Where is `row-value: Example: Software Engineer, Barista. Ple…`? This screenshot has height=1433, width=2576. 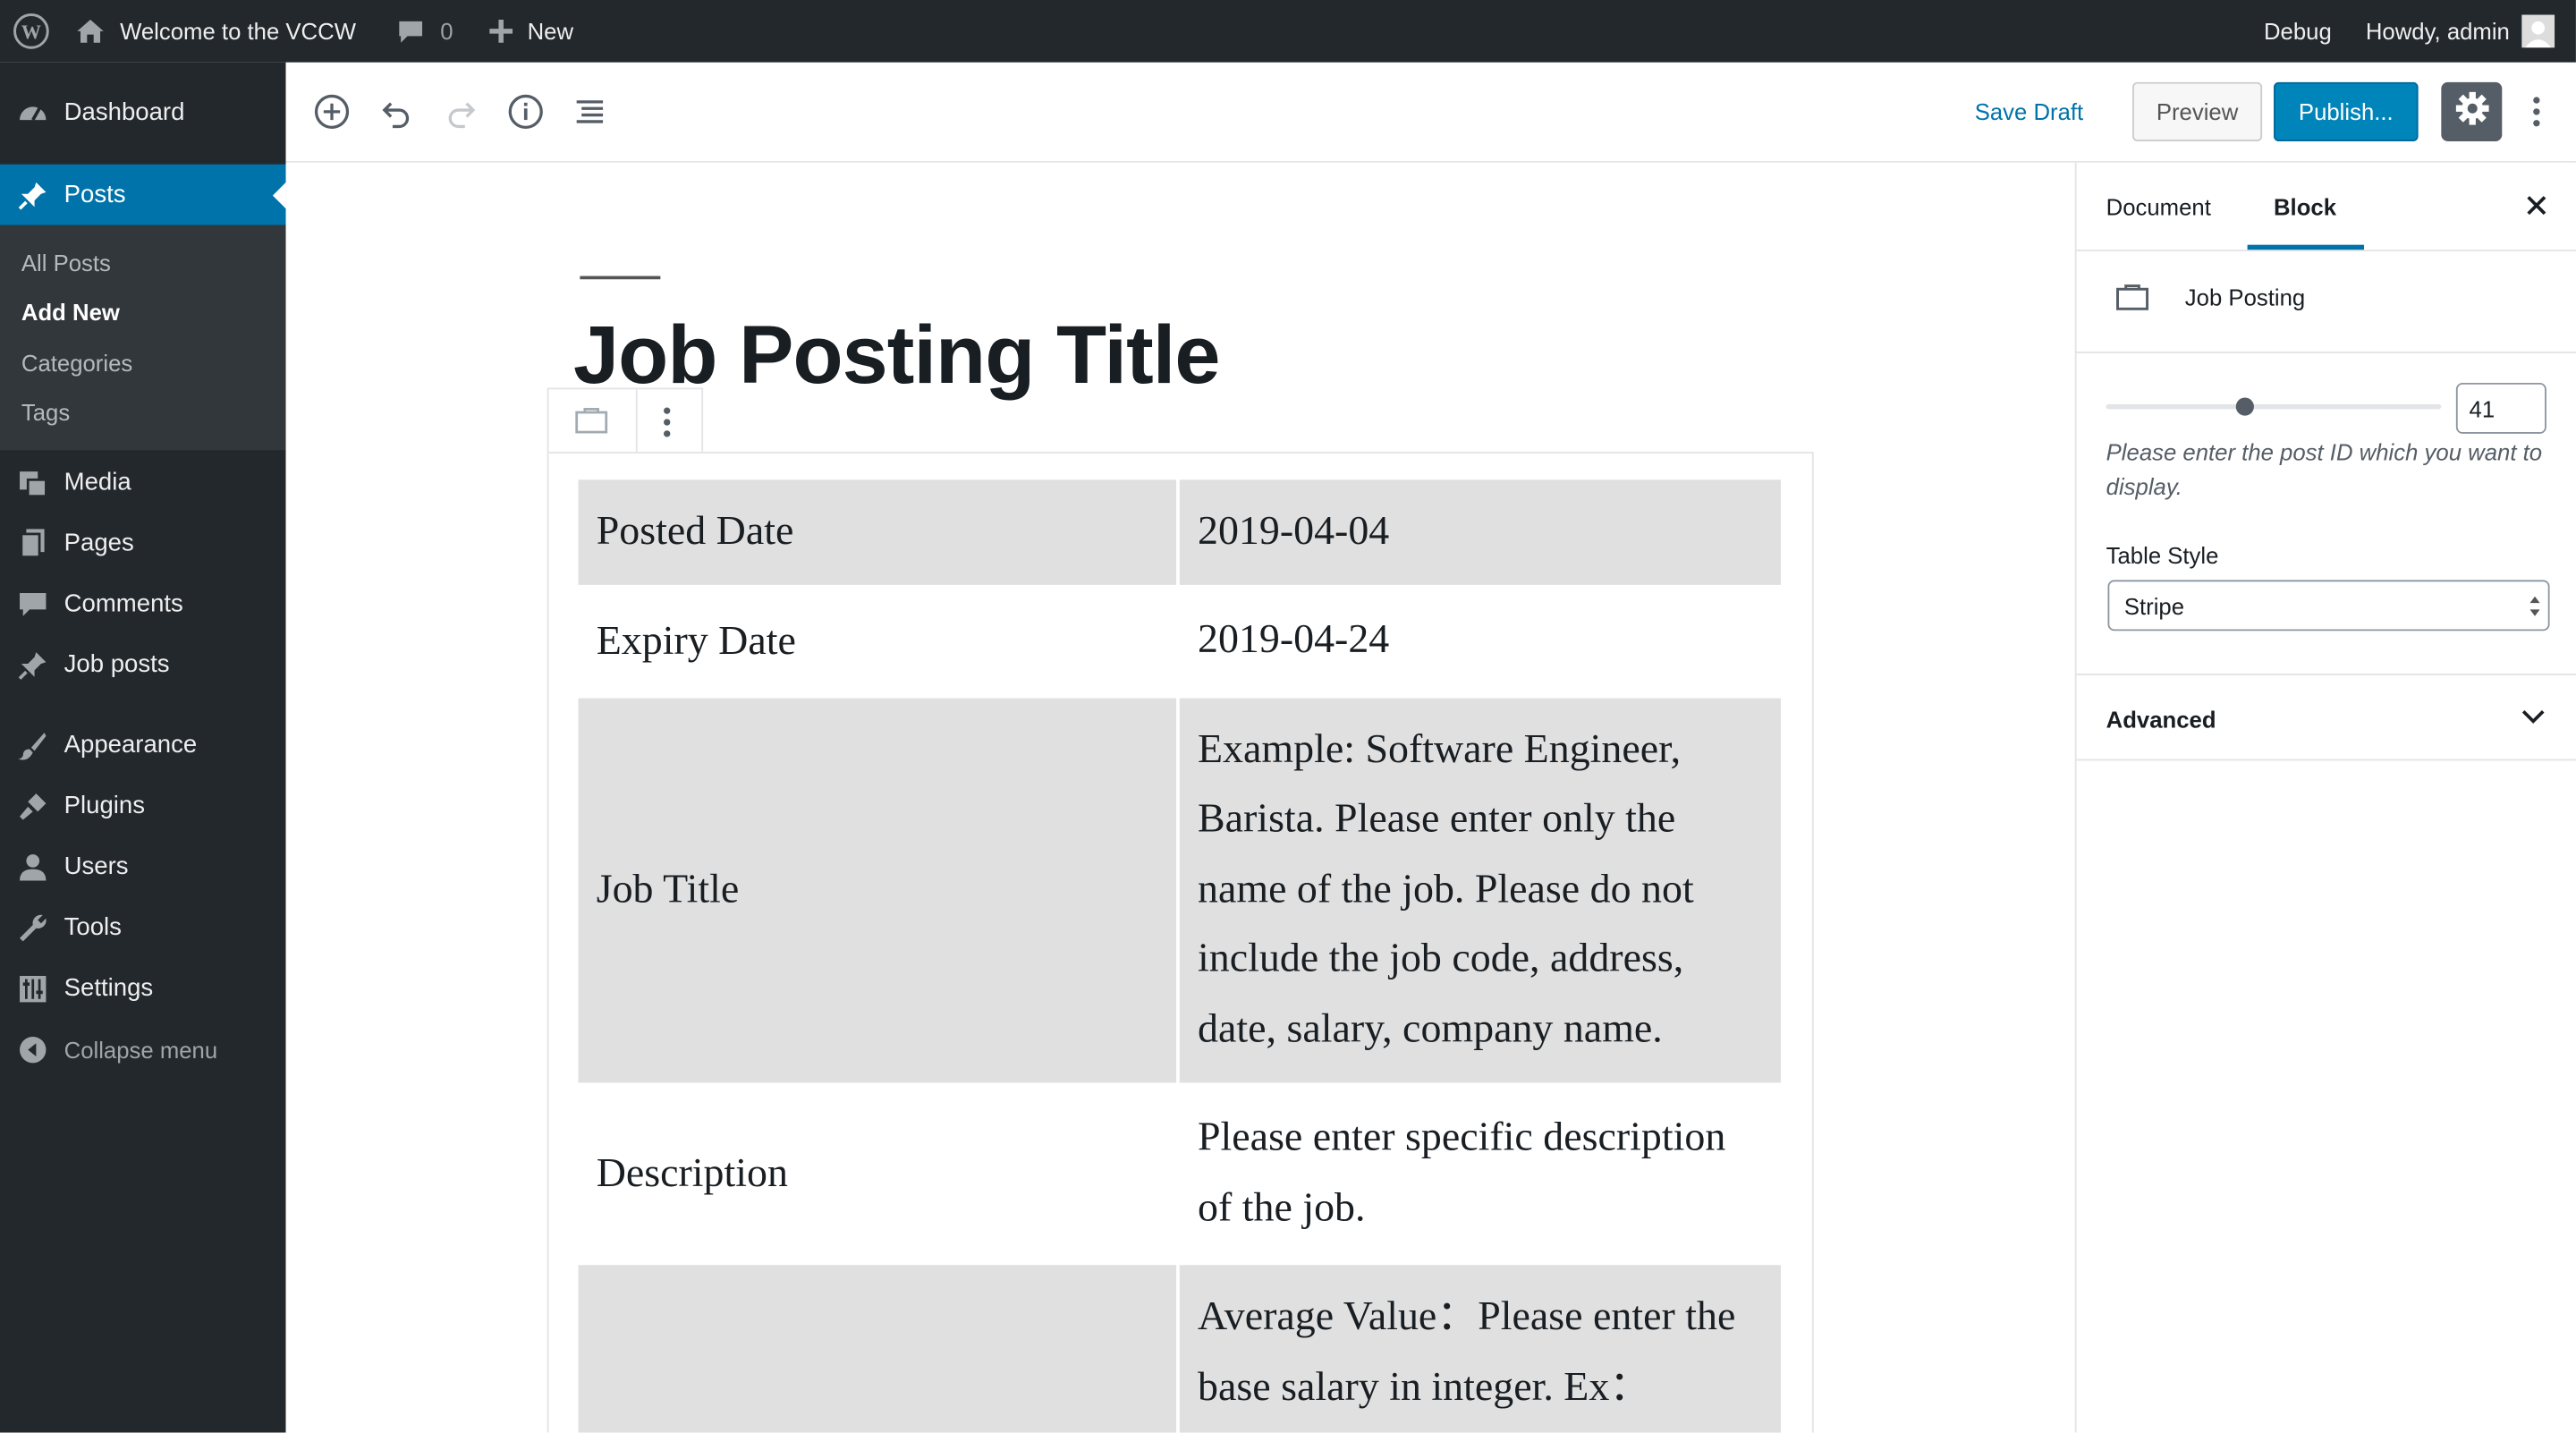
row-value: Example: Software Engineer, Barista. Ple… is located at coordinates (1480, 890).